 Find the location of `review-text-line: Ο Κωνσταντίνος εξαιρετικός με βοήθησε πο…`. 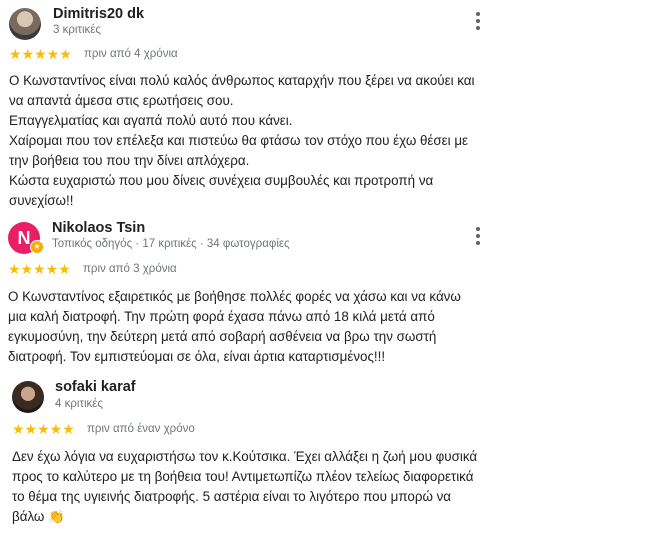

review-text-line: Ο Κωνσταντίνος εξαιρετικός με βοήθησε πο… is located at coordinates (234, 296).